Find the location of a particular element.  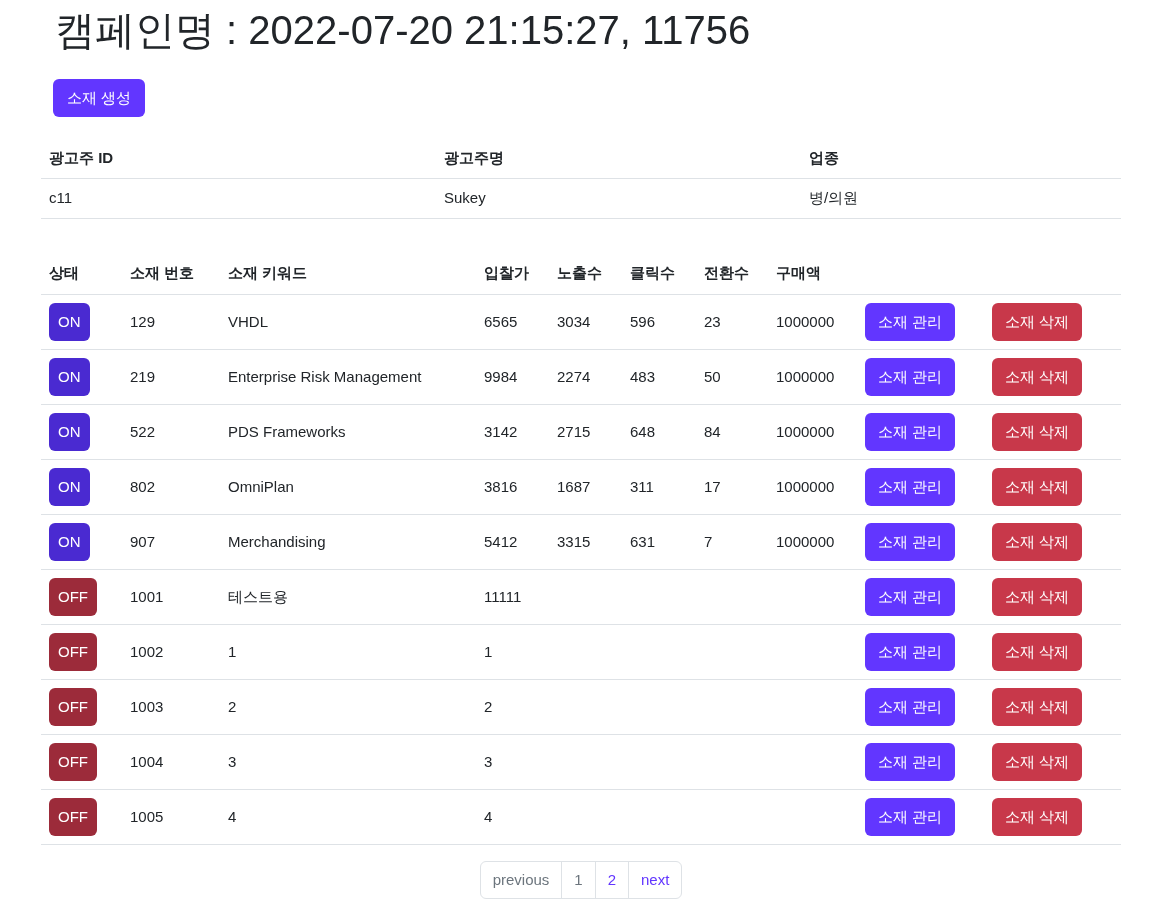

table-cell: 2274 is located at coordinates (574, 376).